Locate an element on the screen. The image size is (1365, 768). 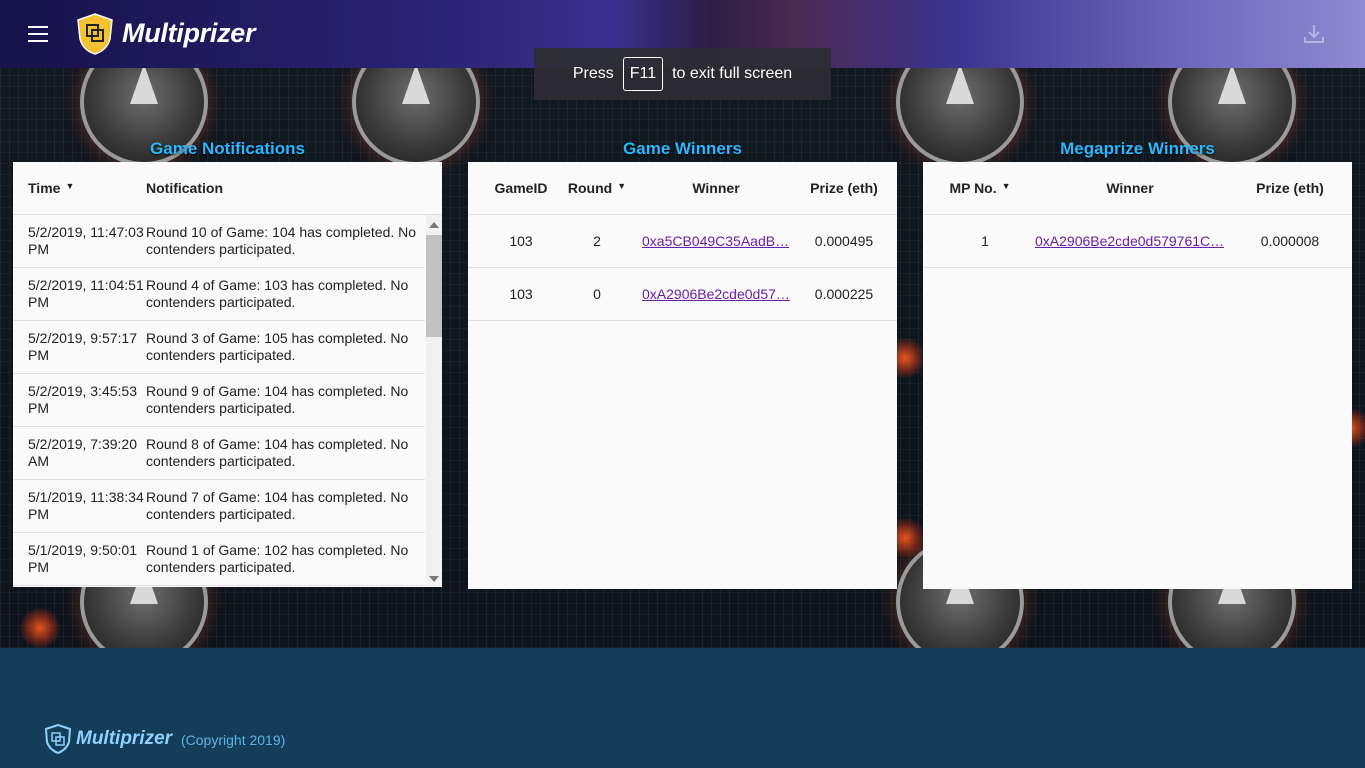
column-header-round: Round ▼ is located at coordinates (597, 188).